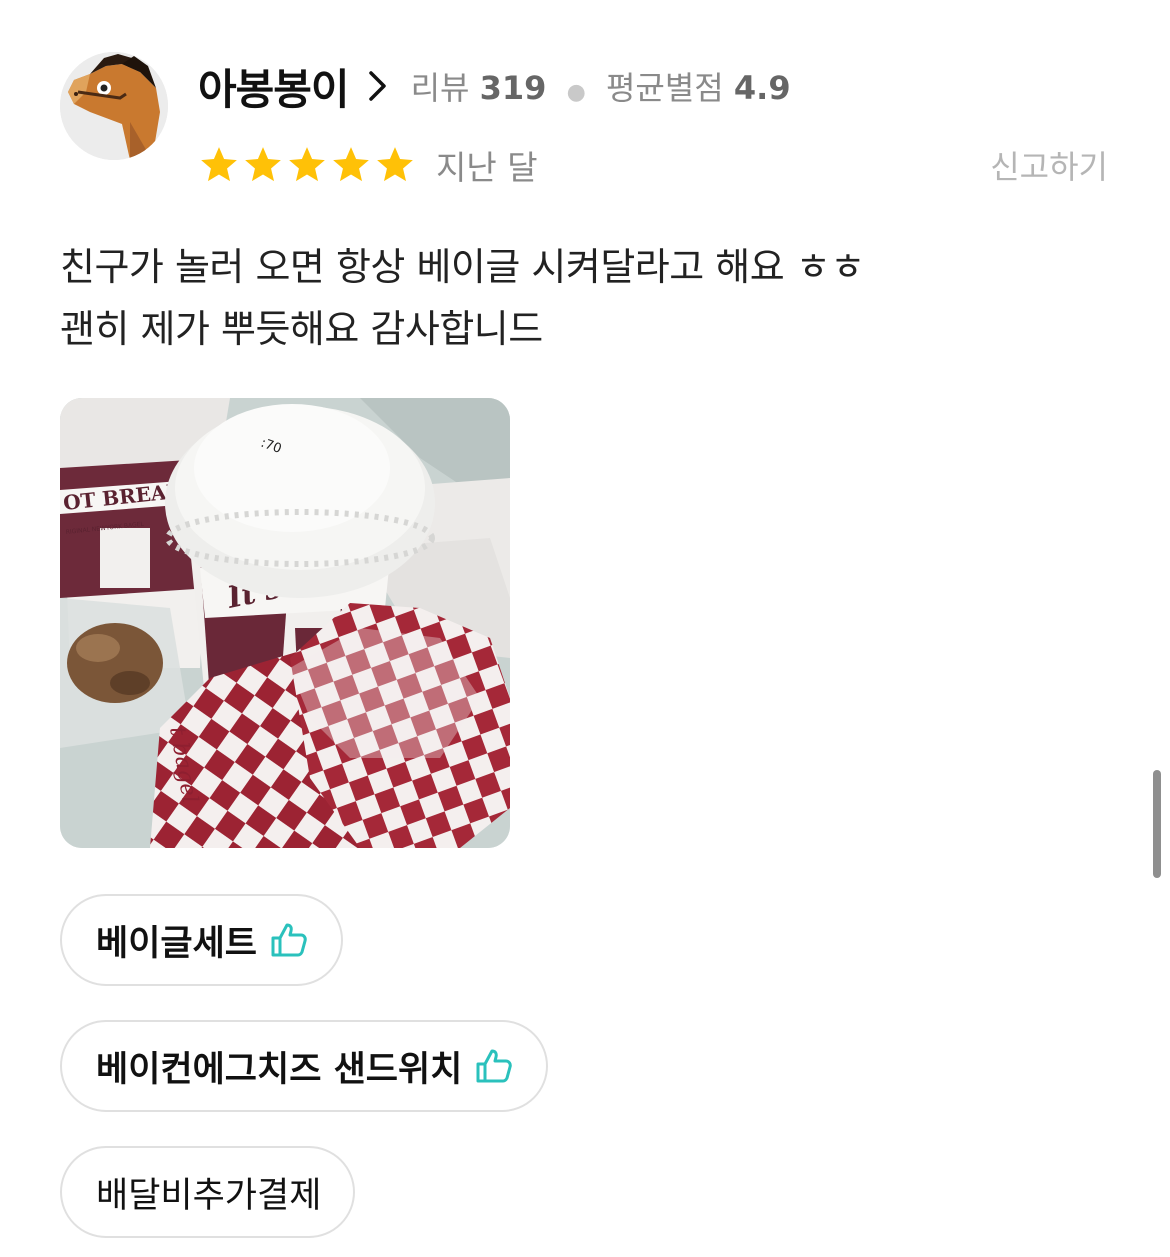 The width and height of the screenshot is (1170, 1257). Describe the element at coordinates (440, 88) in the screenshot. I see `review-count-label: 리뷰` at that location.